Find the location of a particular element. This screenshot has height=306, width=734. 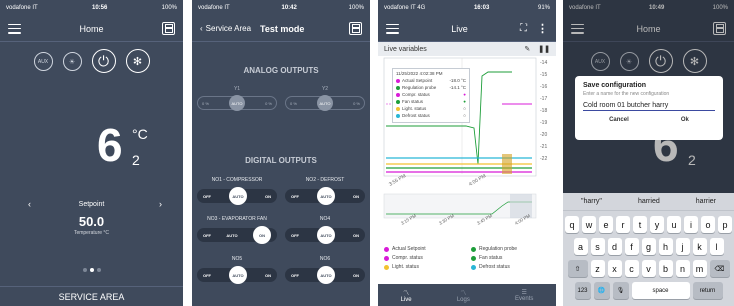

dialog-title: Save configuration is located at coordinates (615, 85).